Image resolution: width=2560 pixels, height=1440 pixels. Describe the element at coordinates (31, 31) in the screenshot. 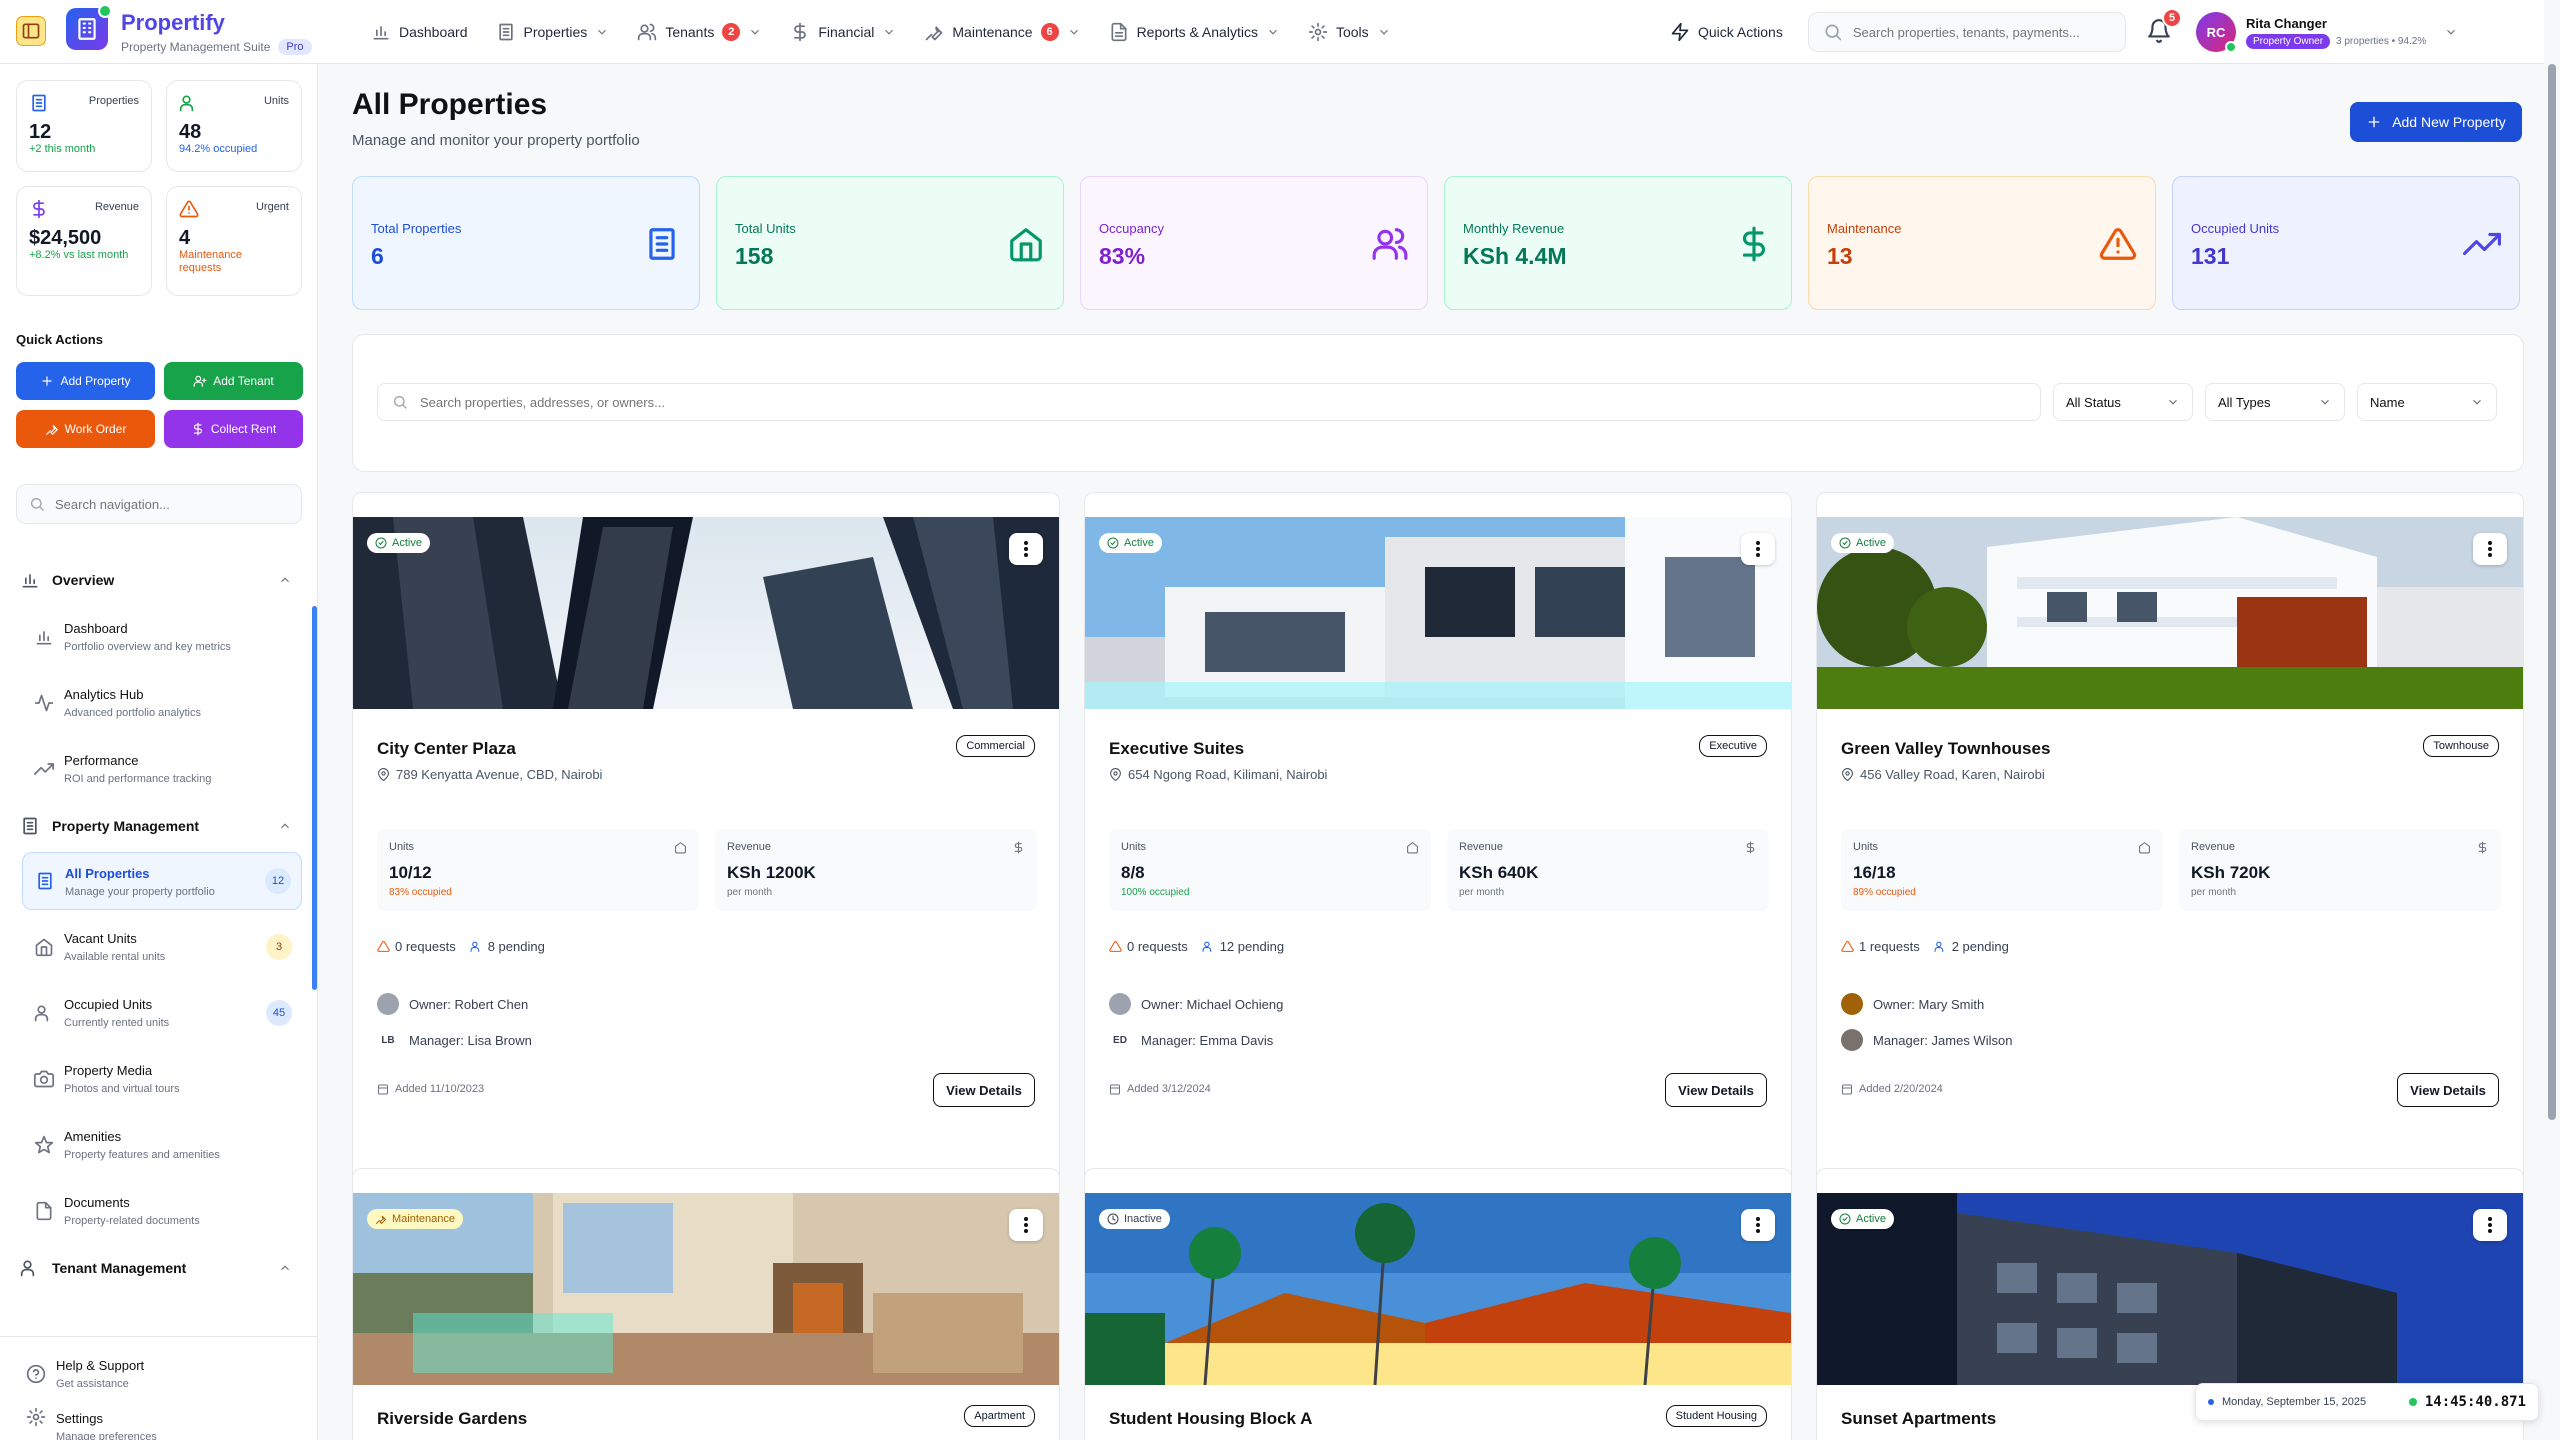

I see `sidebar-toggle-button` at that location.